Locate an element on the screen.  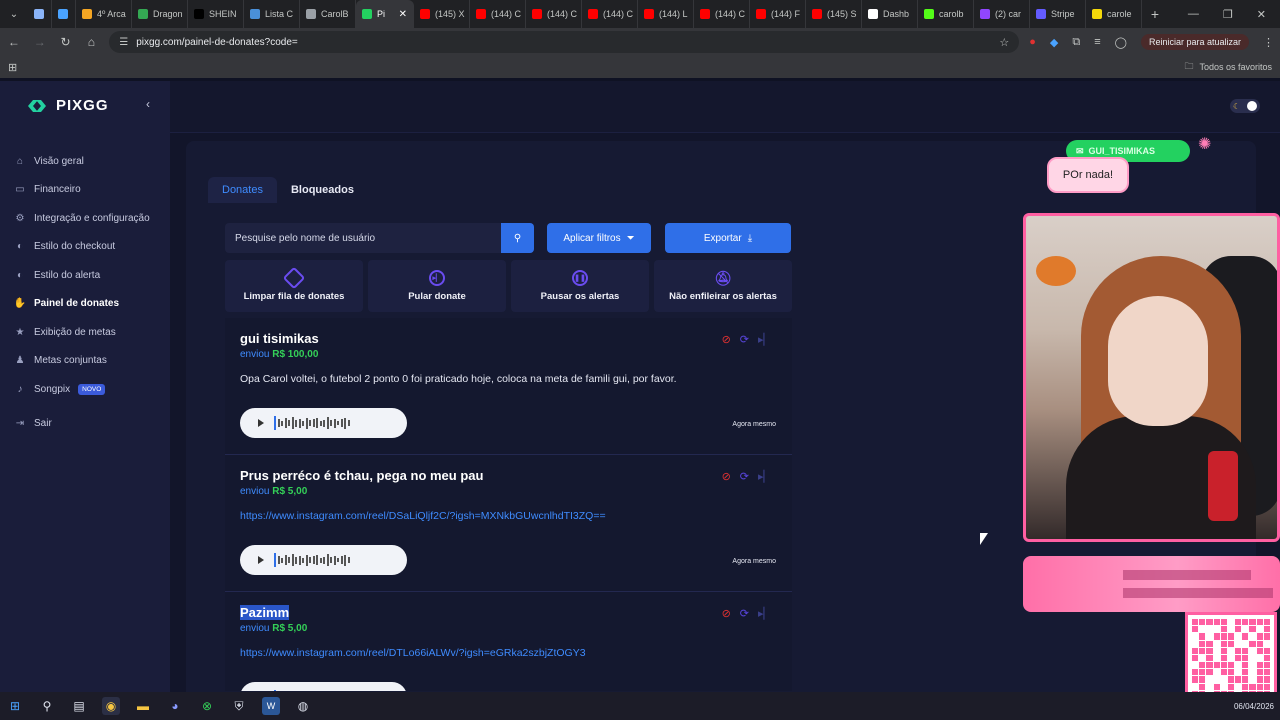
sidebar-item: ◐ Estilo do alerta is located at coordinates (89, 275).